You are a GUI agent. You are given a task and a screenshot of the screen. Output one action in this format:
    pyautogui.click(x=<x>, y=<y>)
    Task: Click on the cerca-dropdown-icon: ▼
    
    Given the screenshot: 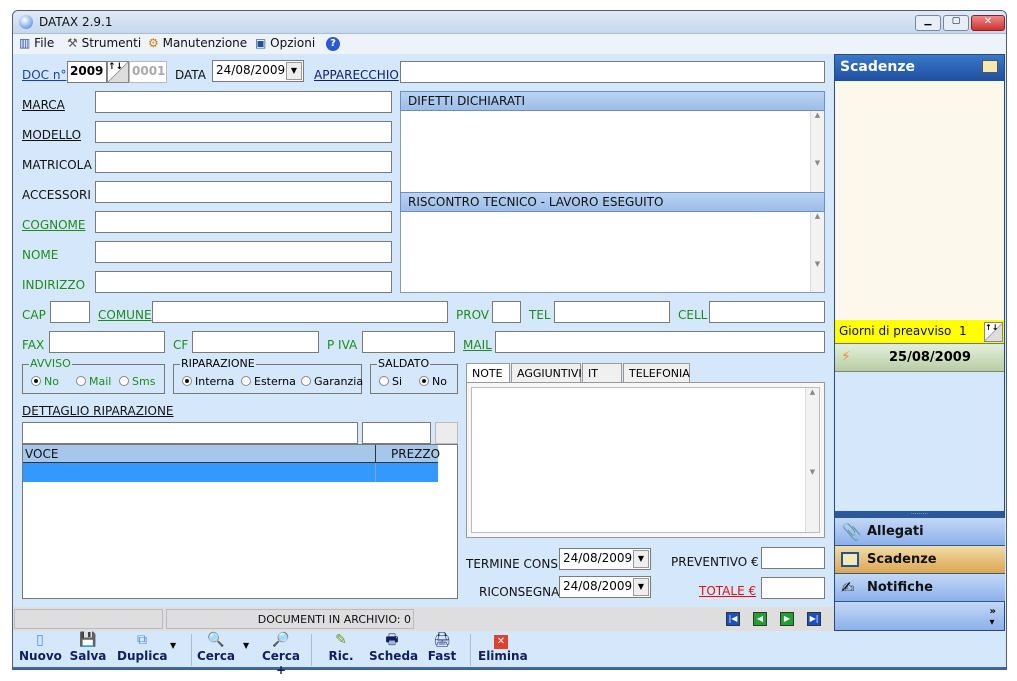 What is the action you would take?
    pyautogui.click(x=246, y=645)
    